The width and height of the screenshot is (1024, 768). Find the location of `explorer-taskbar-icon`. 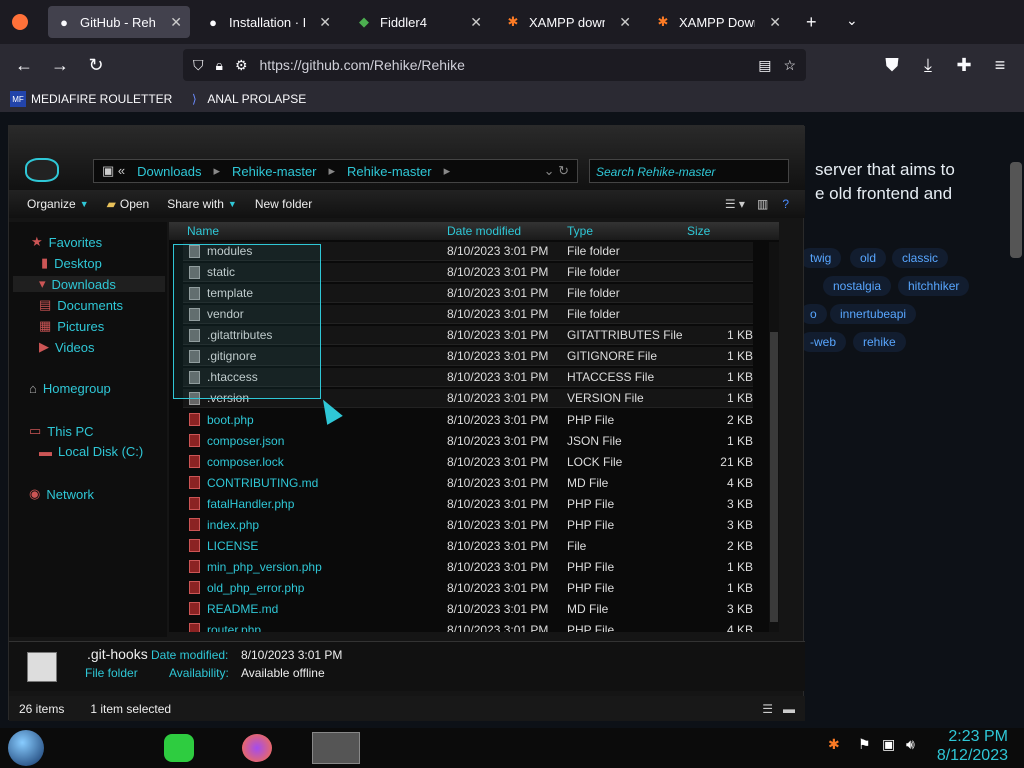

explorer-taskbar-icon is located at coordinates (336, 748).